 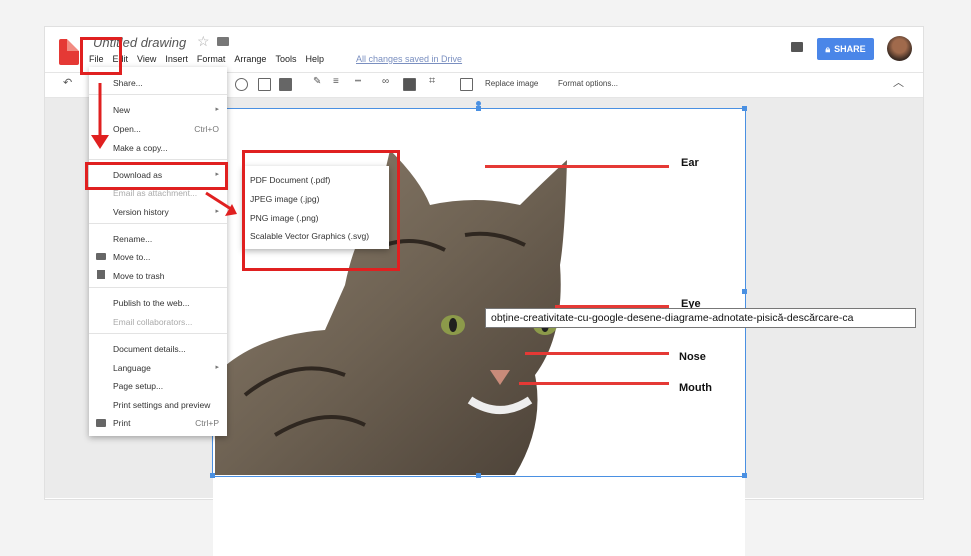 I want to click on menu-help: Help, so click(x=314, y=59).